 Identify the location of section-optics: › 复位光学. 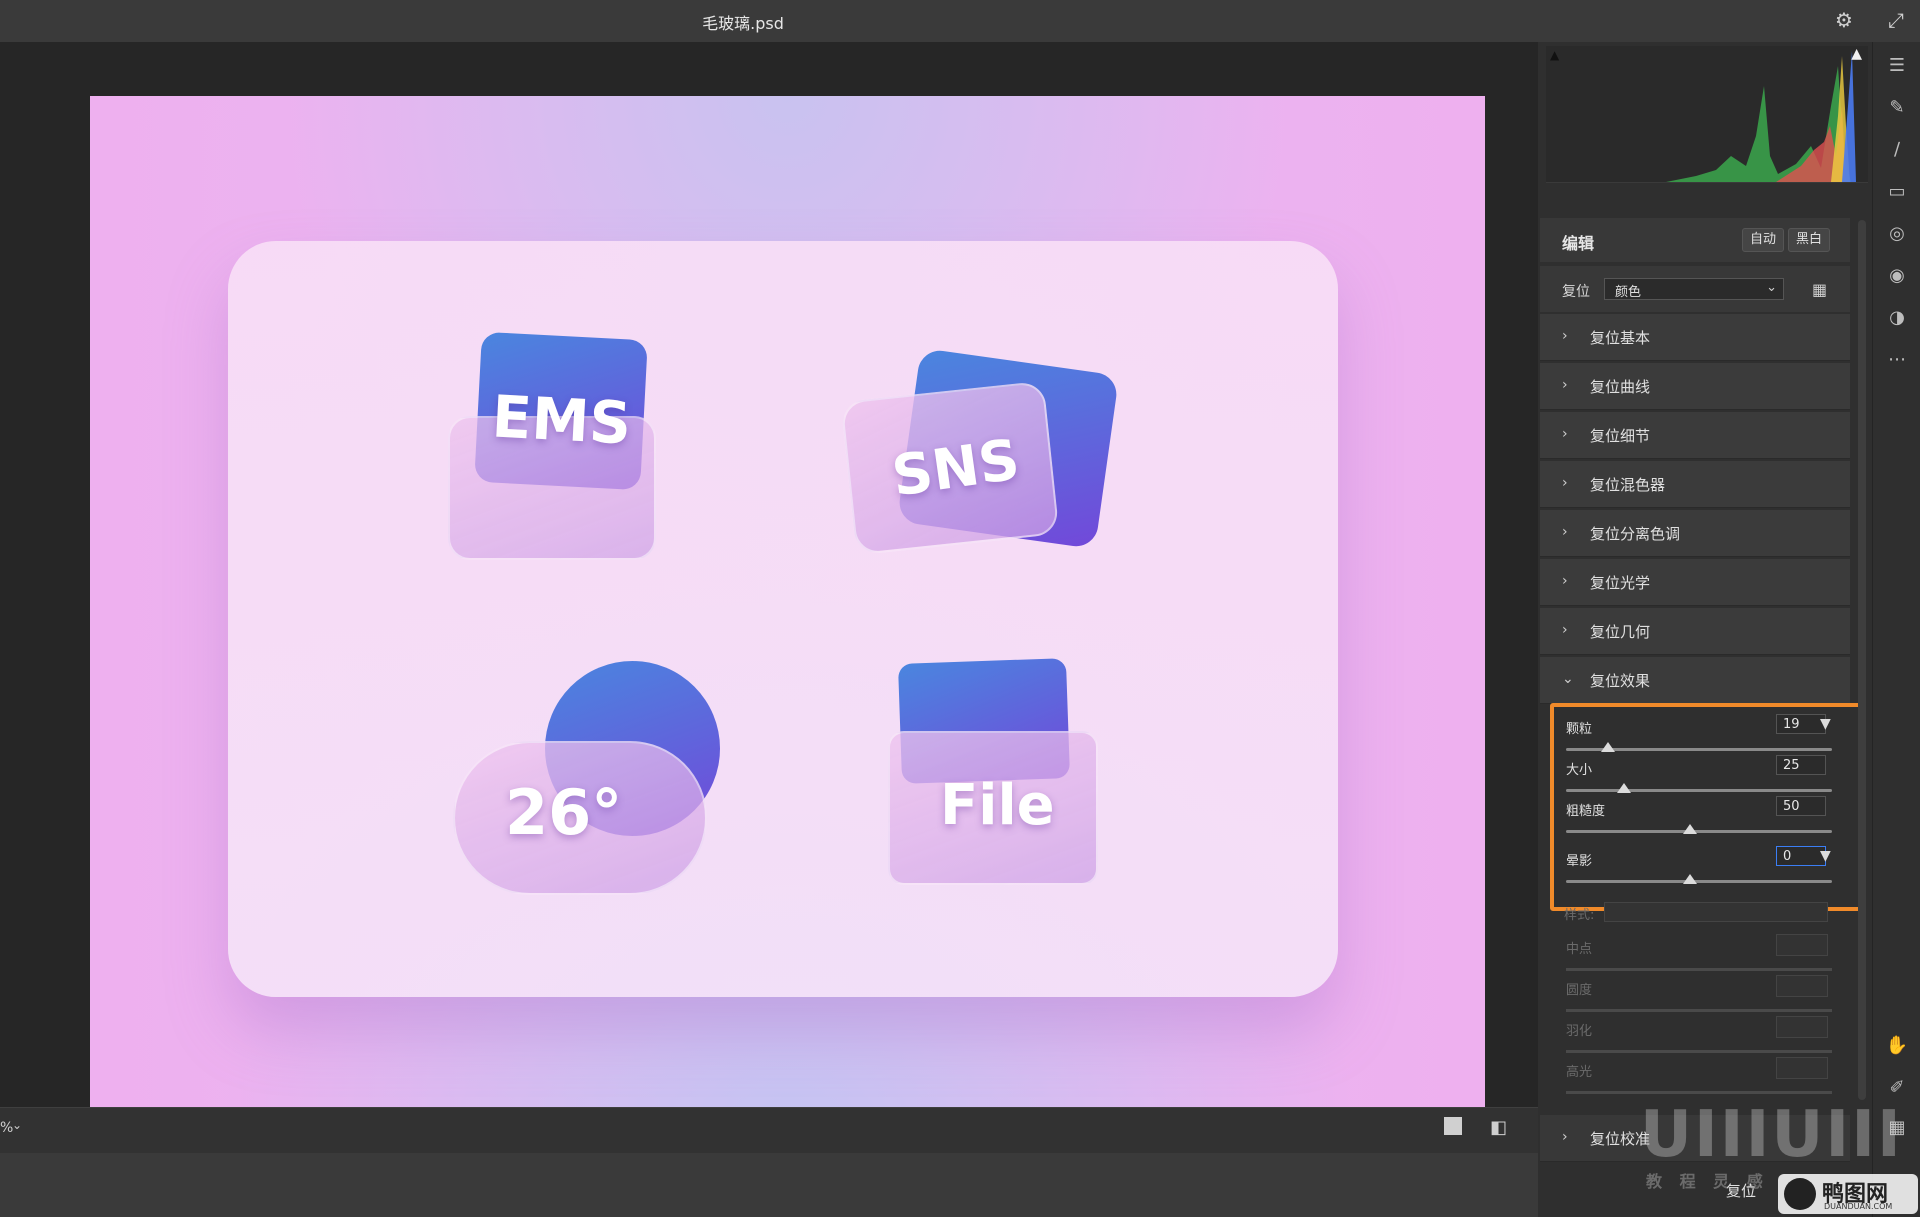
(1695, 582).